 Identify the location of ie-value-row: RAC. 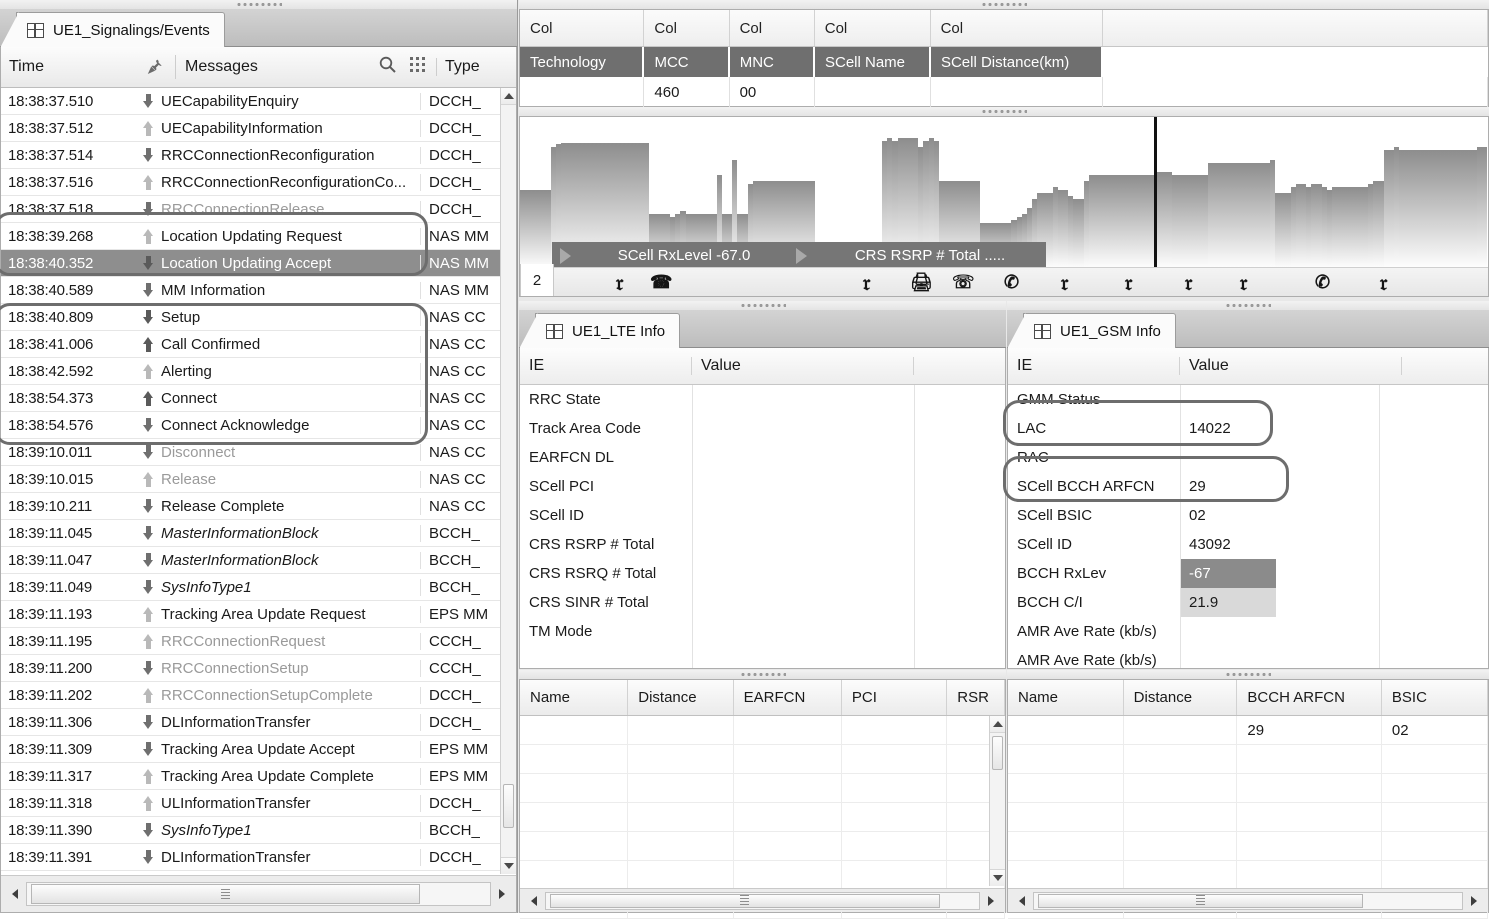
(1248, 457).